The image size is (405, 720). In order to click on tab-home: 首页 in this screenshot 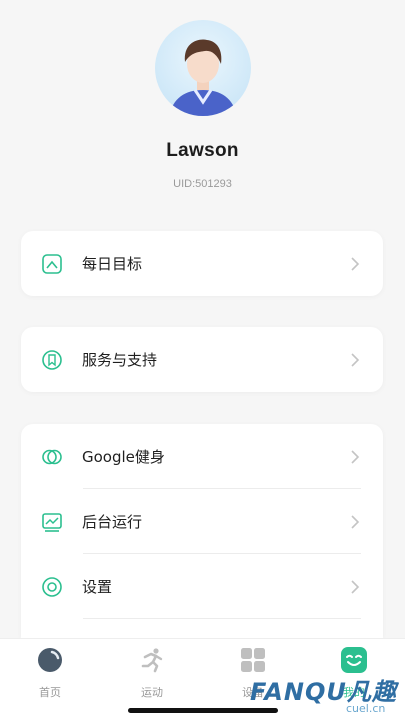, I will do `click(50, 673)`.